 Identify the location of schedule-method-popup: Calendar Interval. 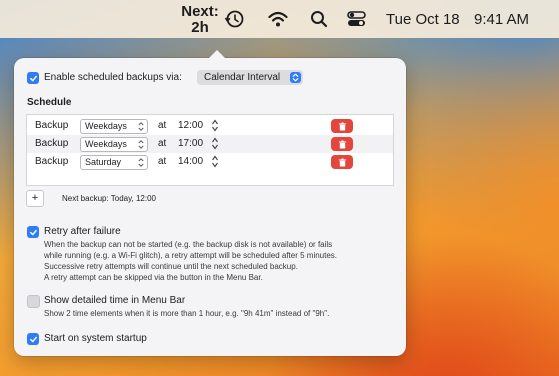
(250, 77).